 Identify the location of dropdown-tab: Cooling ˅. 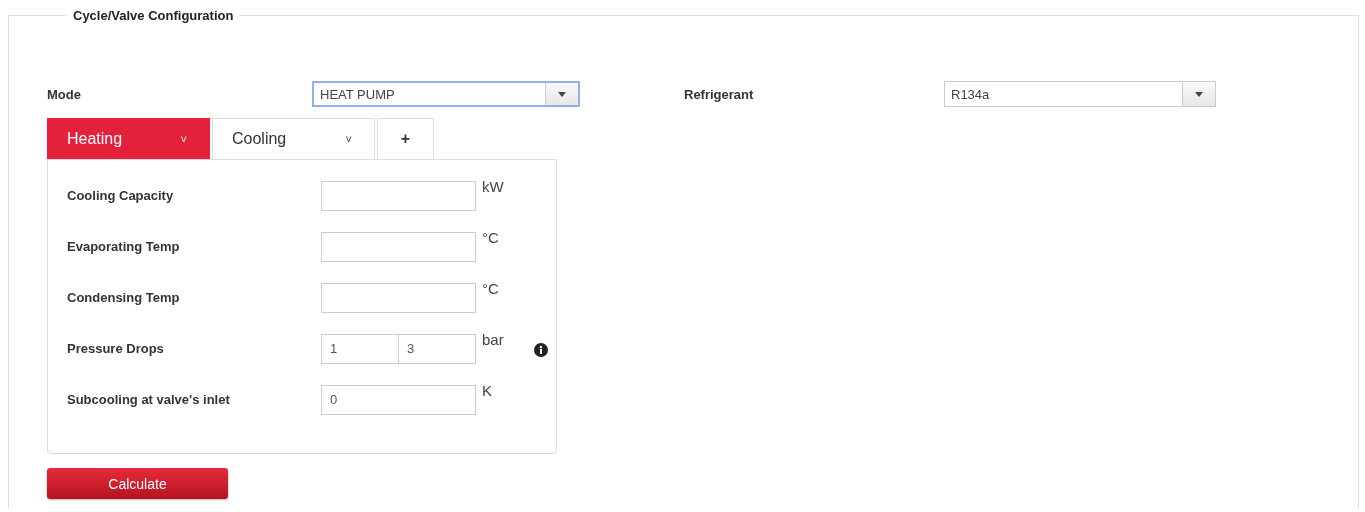
(293, 138).